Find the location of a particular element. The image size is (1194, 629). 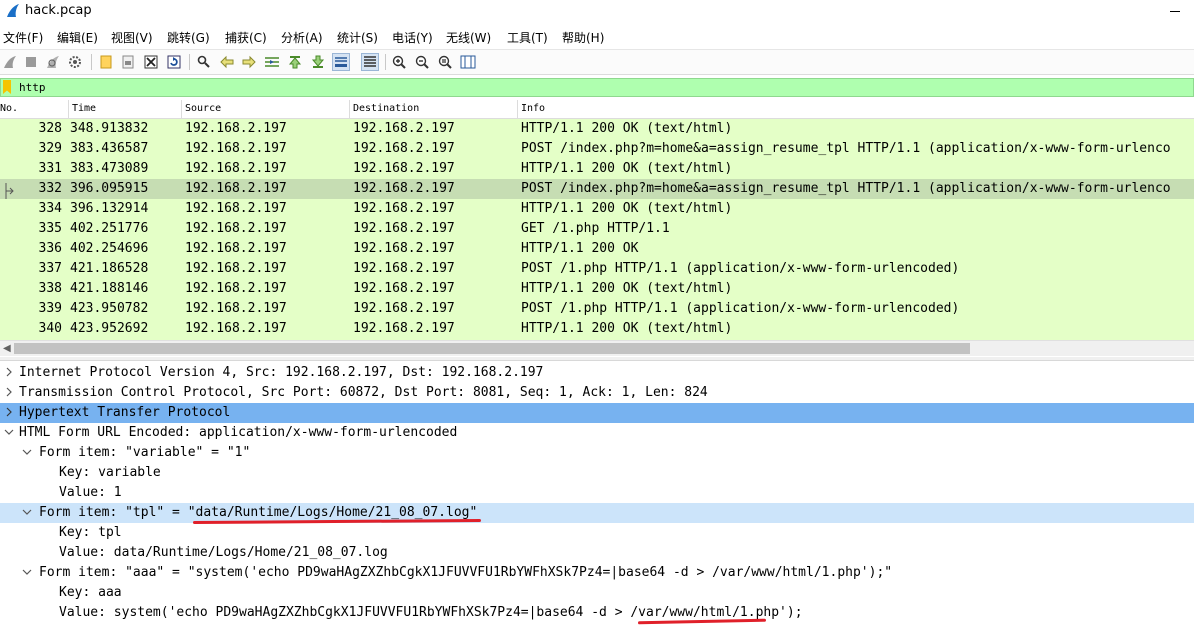

column-header-no: No. is located at coordinates (34, 109).